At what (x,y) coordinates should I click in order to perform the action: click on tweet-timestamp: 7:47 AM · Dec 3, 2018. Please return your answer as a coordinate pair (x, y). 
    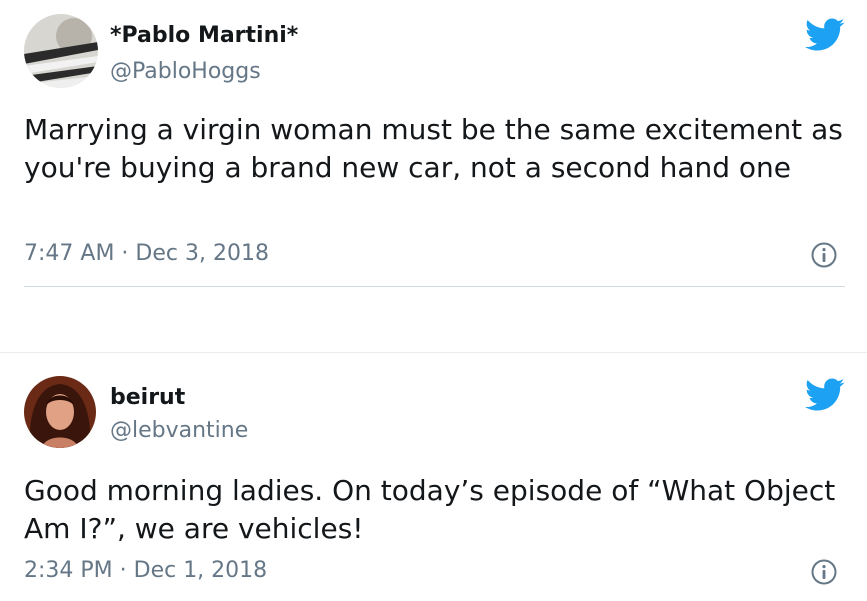
    Looking at the image, I should click on (146, 253).